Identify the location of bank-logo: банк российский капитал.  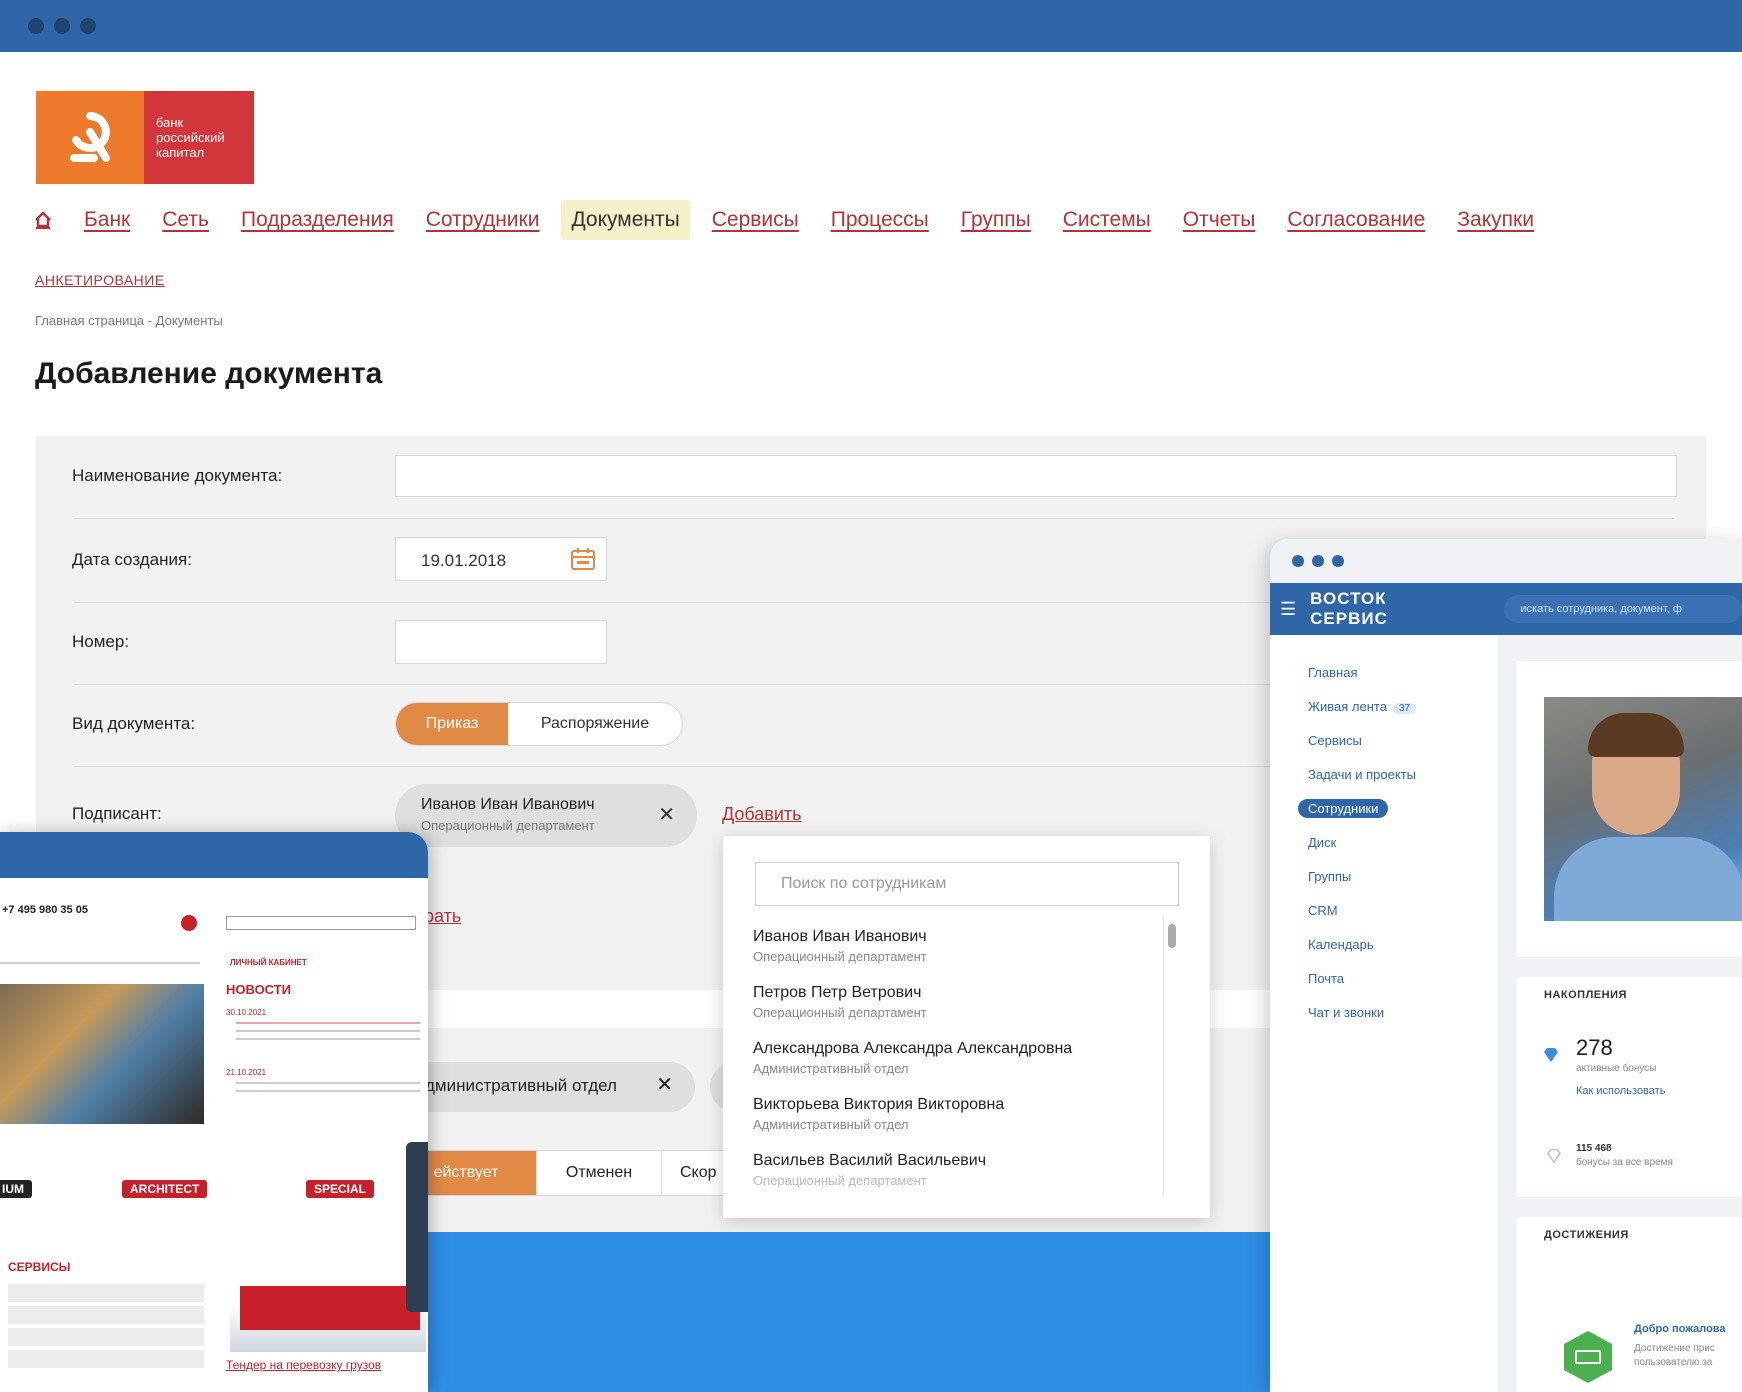
(145, 137).